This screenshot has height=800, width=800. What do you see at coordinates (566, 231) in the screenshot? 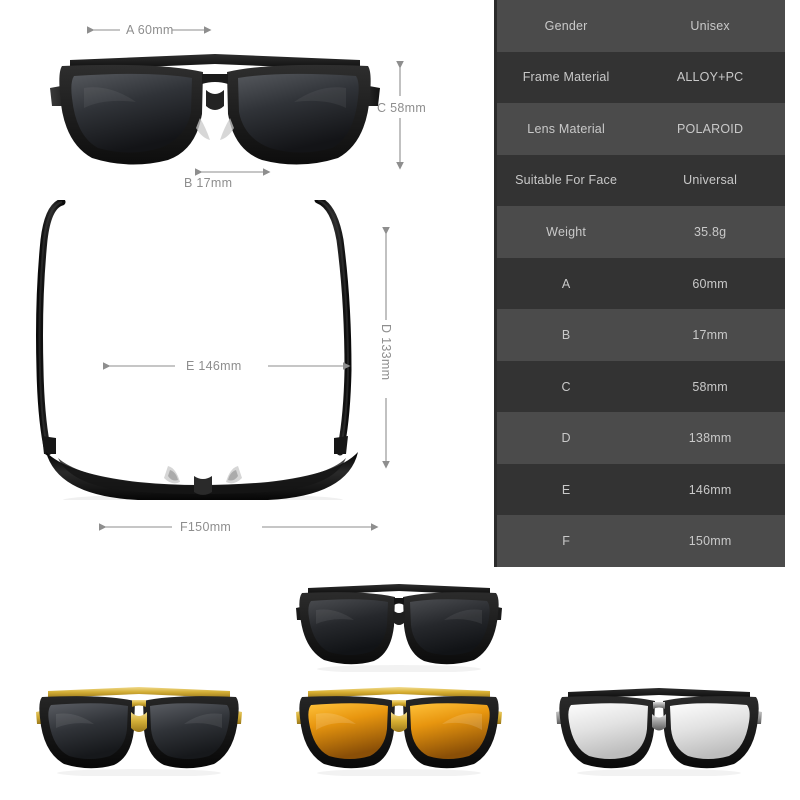
I see `spec-key: Weight` at bounding box center [566, 231].